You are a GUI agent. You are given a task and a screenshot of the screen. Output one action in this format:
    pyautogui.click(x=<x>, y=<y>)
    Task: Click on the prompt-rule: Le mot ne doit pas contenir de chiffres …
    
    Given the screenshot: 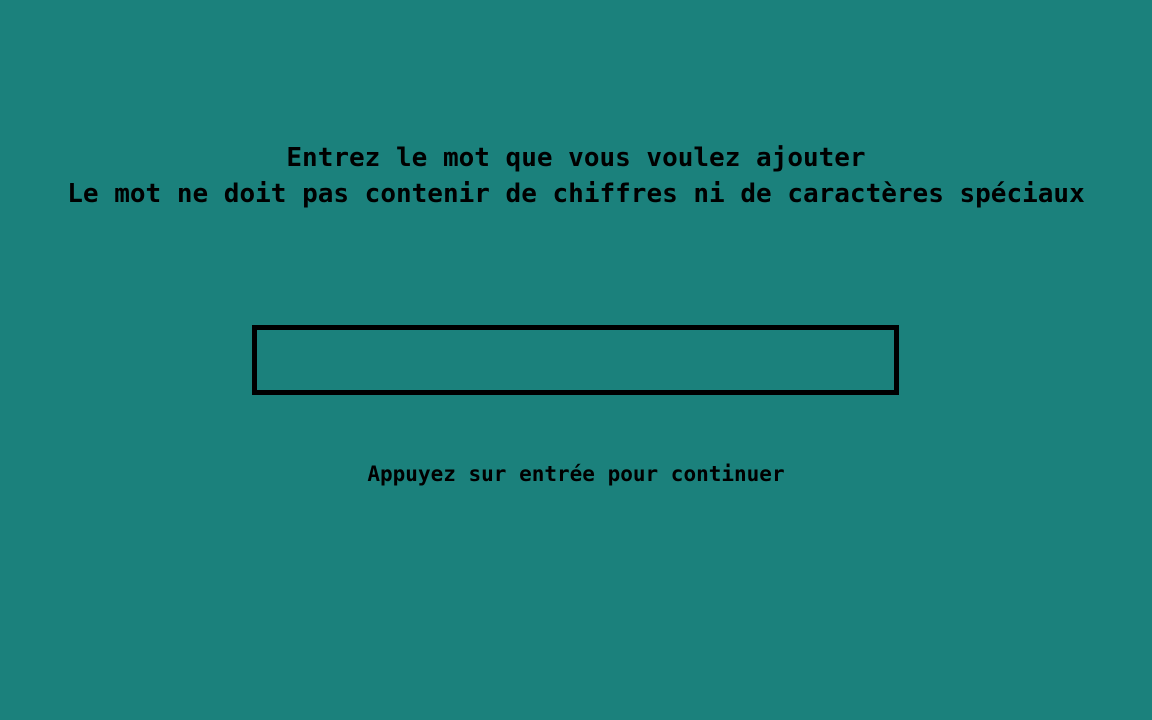 What is the action you would take?
    pyautogui.click(x=576, y=194)
    